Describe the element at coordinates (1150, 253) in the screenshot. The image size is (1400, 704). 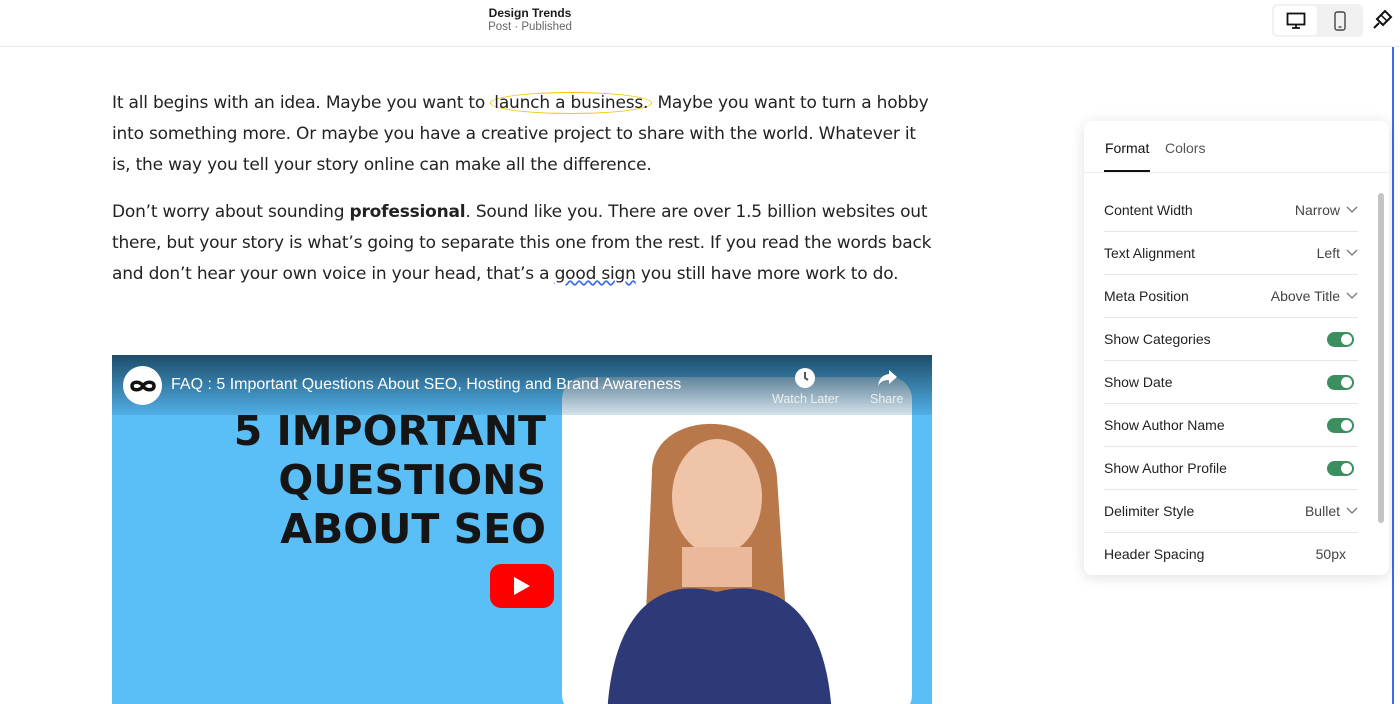
I see `setting-label: Text Alignment` at that location.